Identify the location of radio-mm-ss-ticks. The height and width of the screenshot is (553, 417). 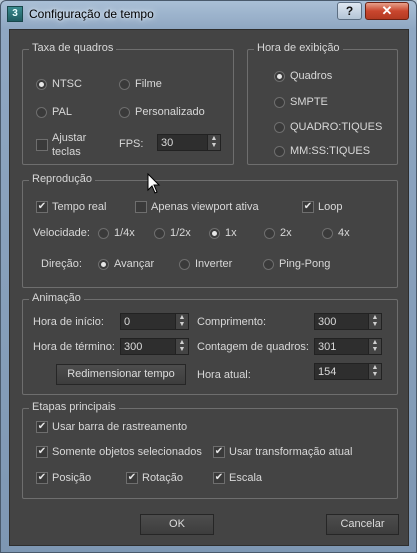
(279, 151).